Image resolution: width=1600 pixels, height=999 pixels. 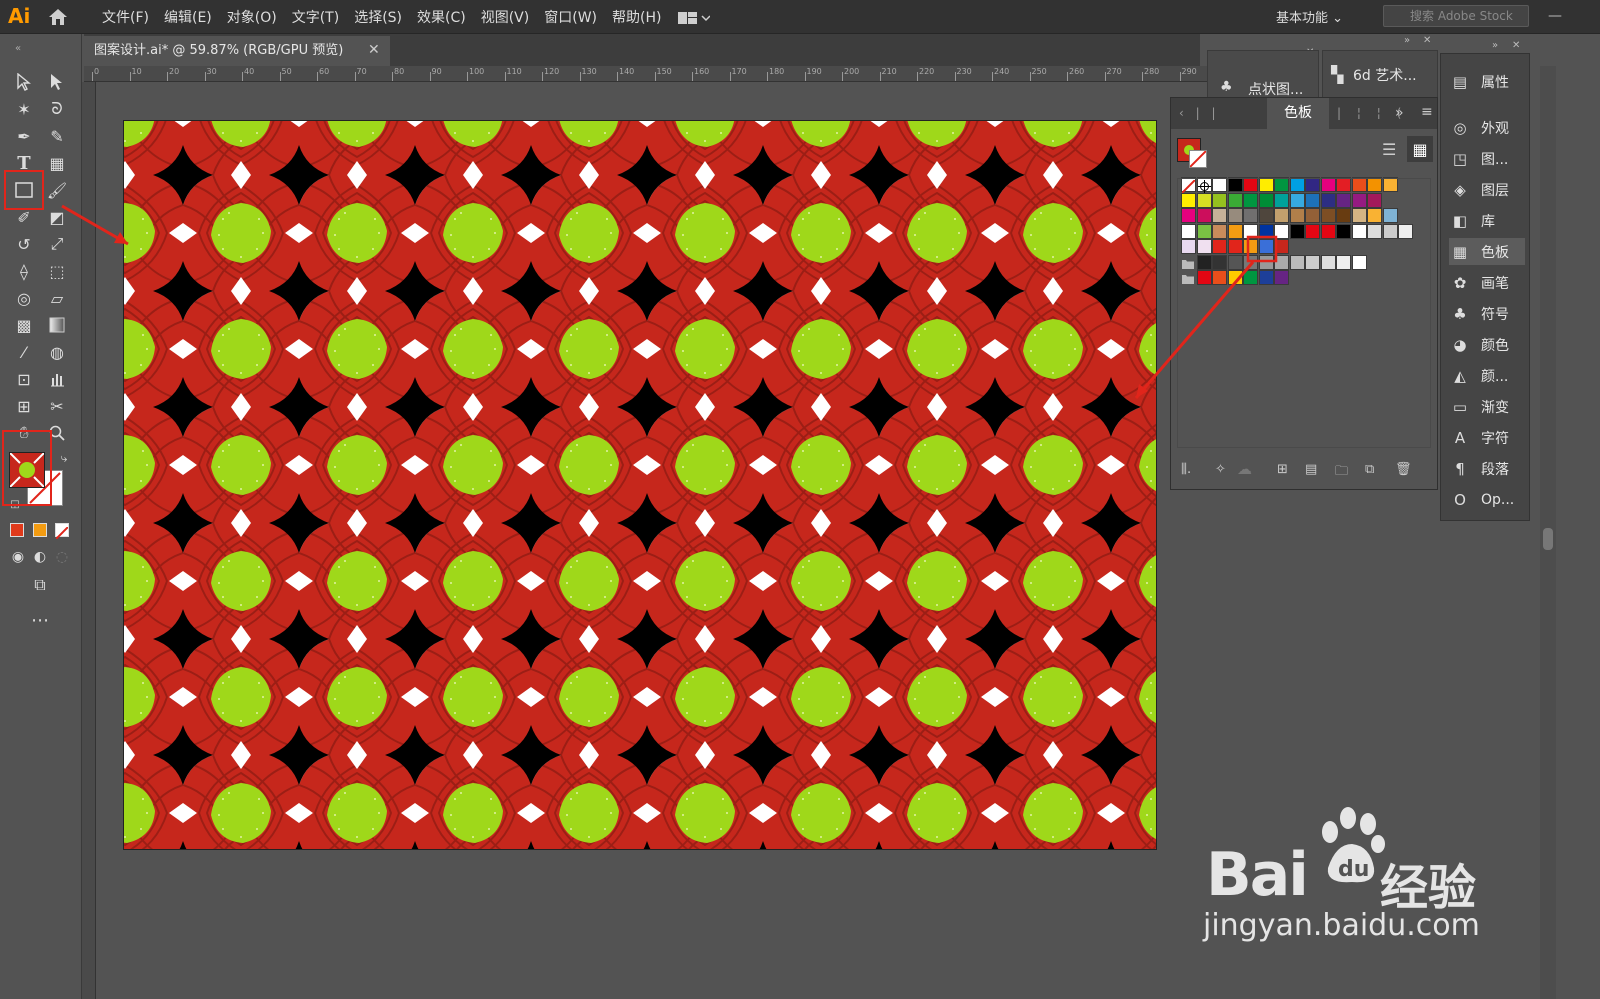 What do you see at coordinates (57, 298) in the screenshot?
I see `perspective-grid-tool-icon: ▱` at bounding box center [57, 298].